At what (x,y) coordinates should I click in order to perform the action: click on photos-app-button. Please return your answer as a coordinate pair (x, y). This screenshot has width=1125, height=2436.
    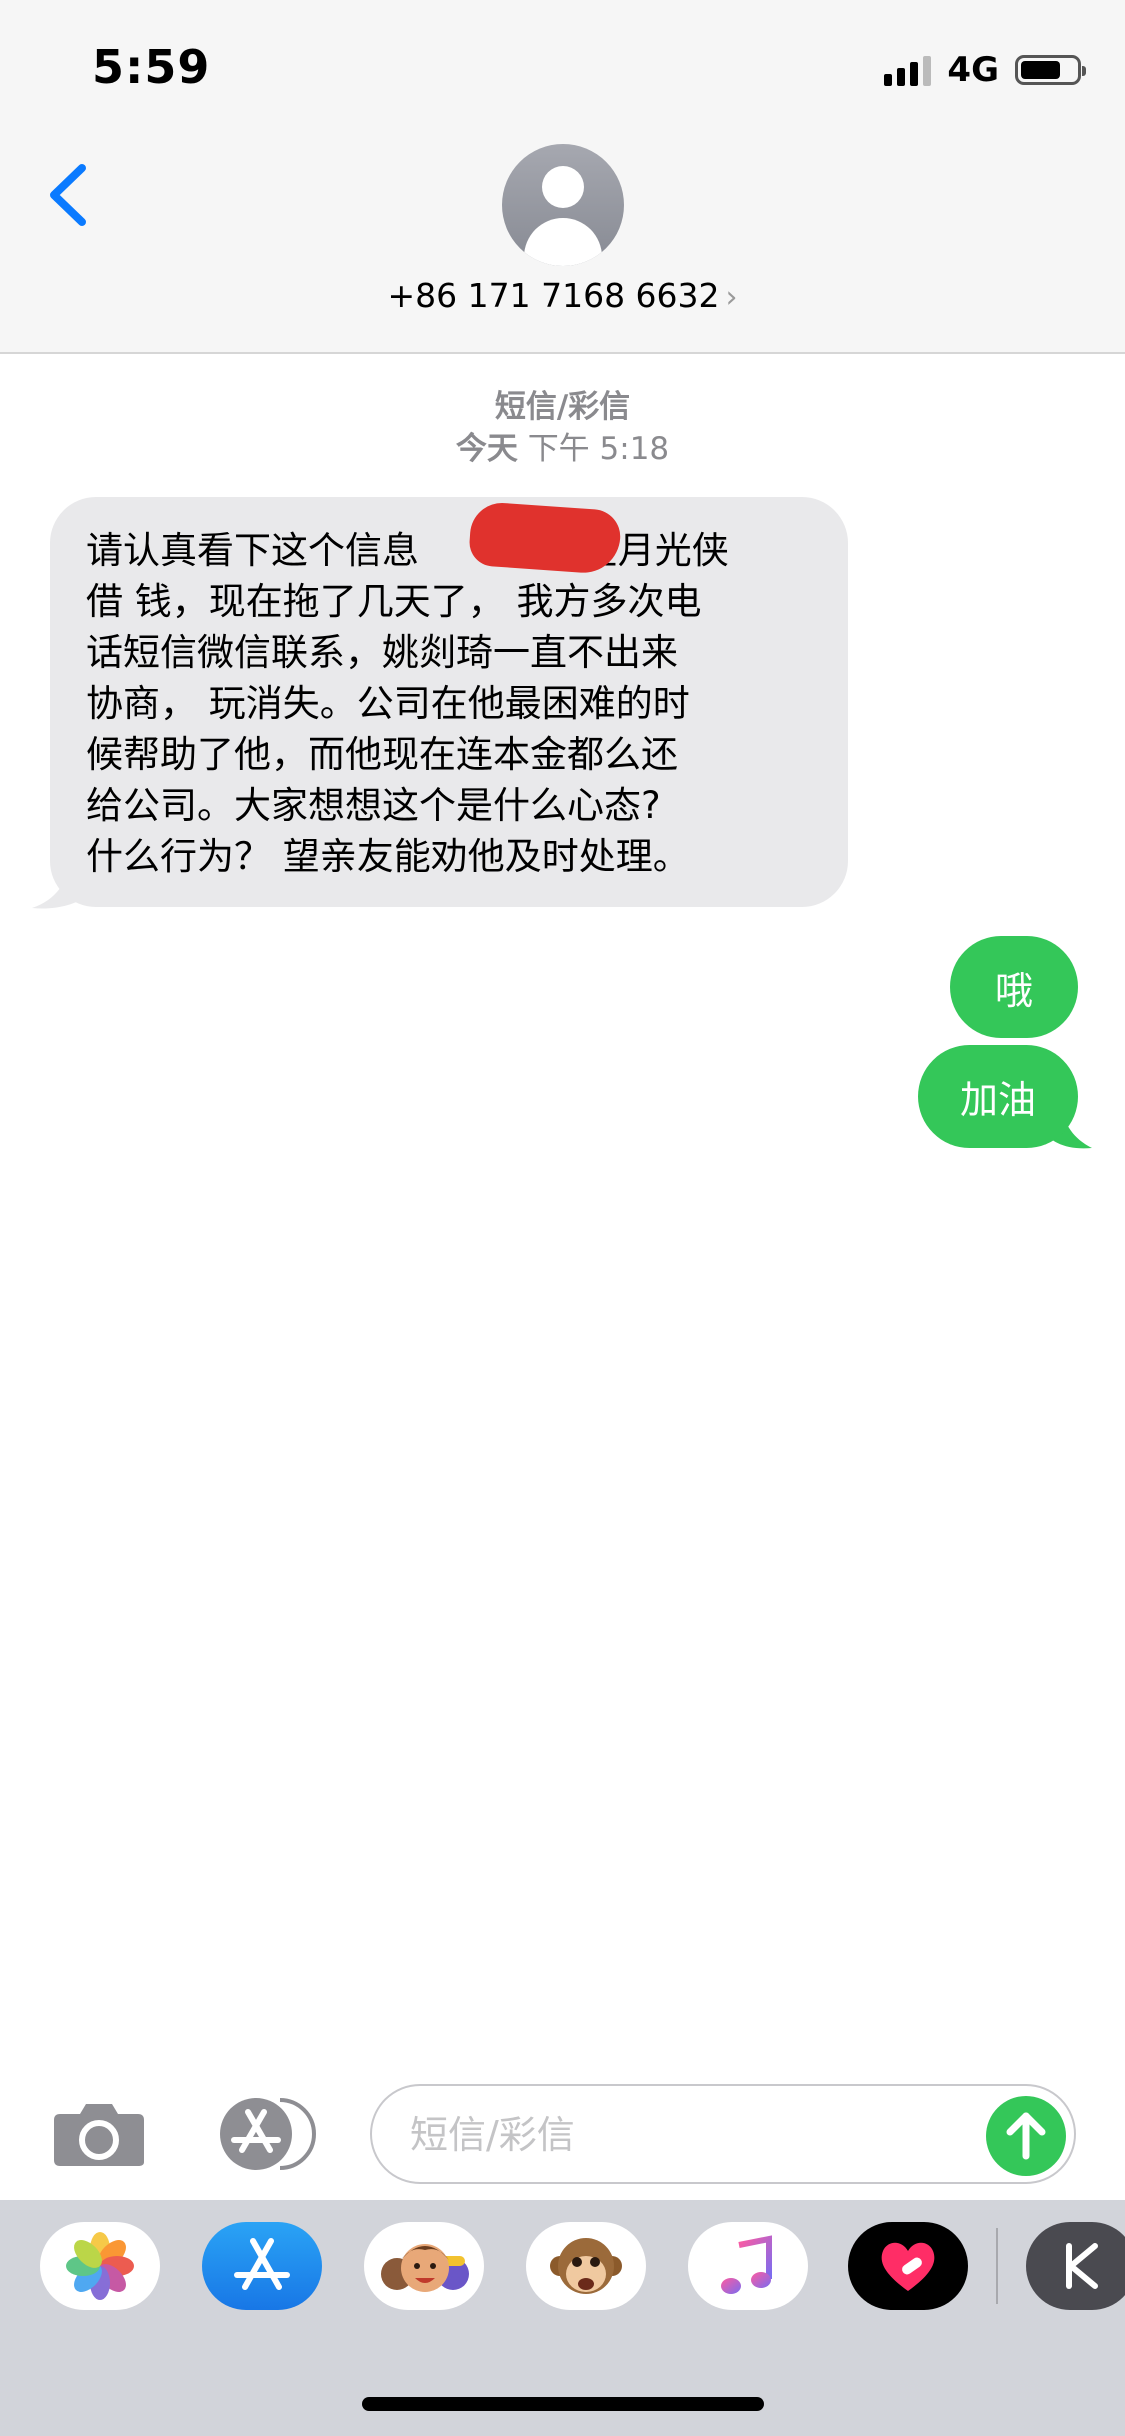
    Looking at the image, I should click on (100, 2266).